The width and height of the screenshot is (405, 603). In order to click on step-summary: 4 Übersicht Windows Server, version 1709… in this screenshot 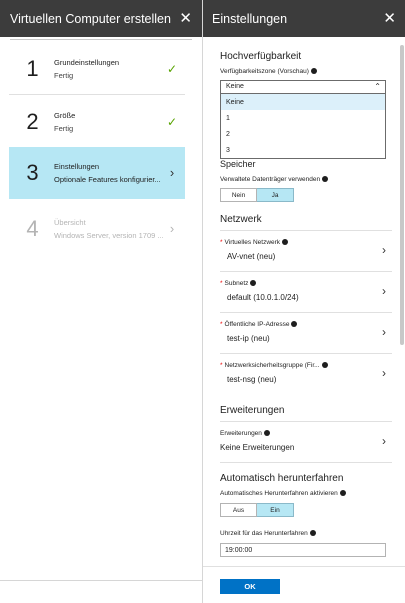, I will do `click(97, 229)`.